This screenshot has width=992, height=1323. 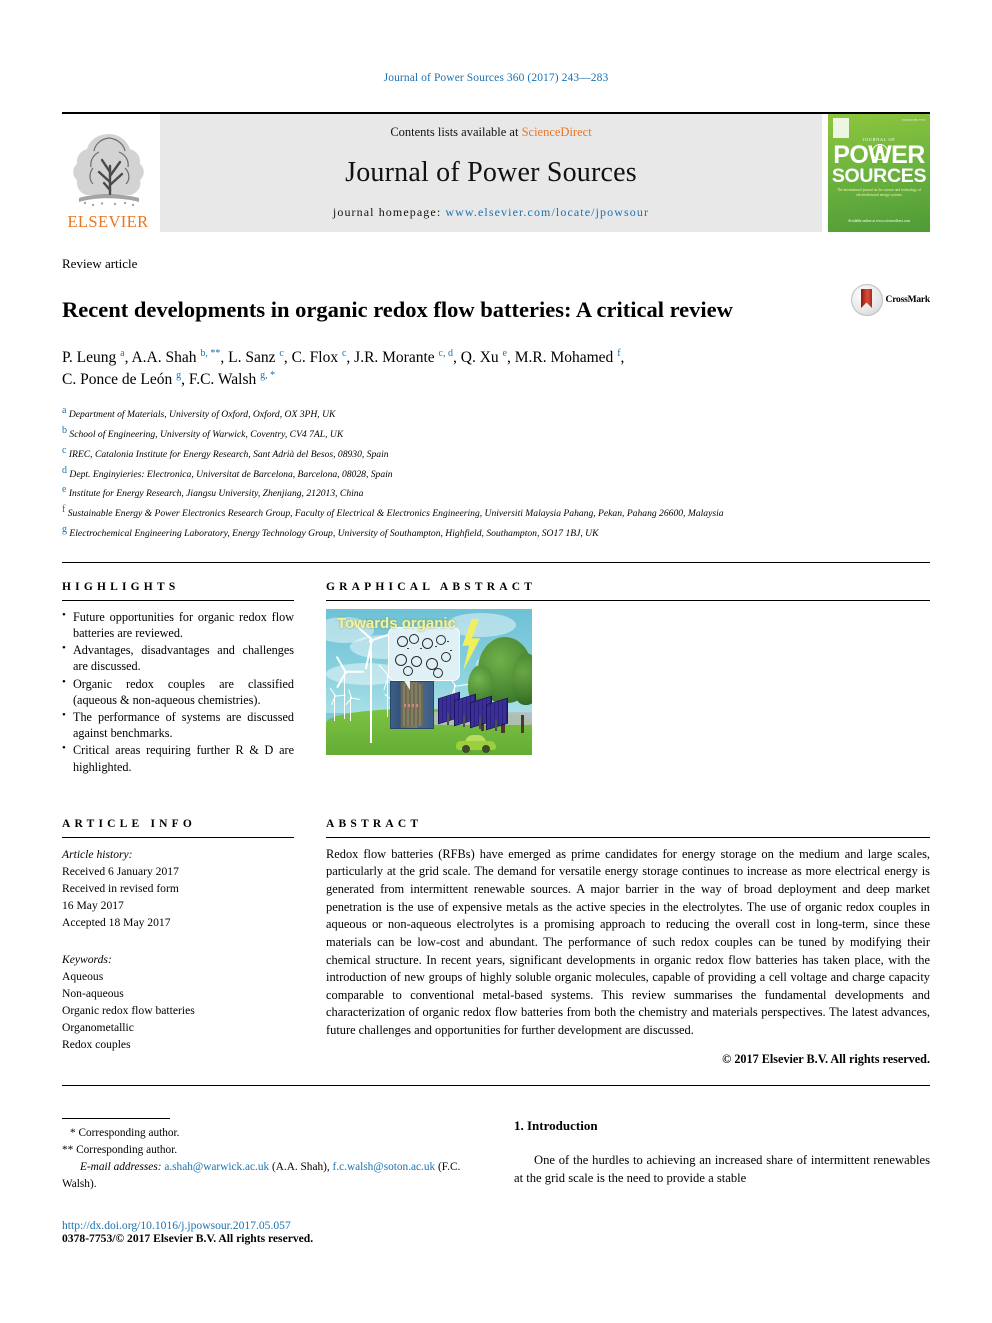 I want to click on history-accepted: Accepted 18 May 2017, so click(x=116, y=922).